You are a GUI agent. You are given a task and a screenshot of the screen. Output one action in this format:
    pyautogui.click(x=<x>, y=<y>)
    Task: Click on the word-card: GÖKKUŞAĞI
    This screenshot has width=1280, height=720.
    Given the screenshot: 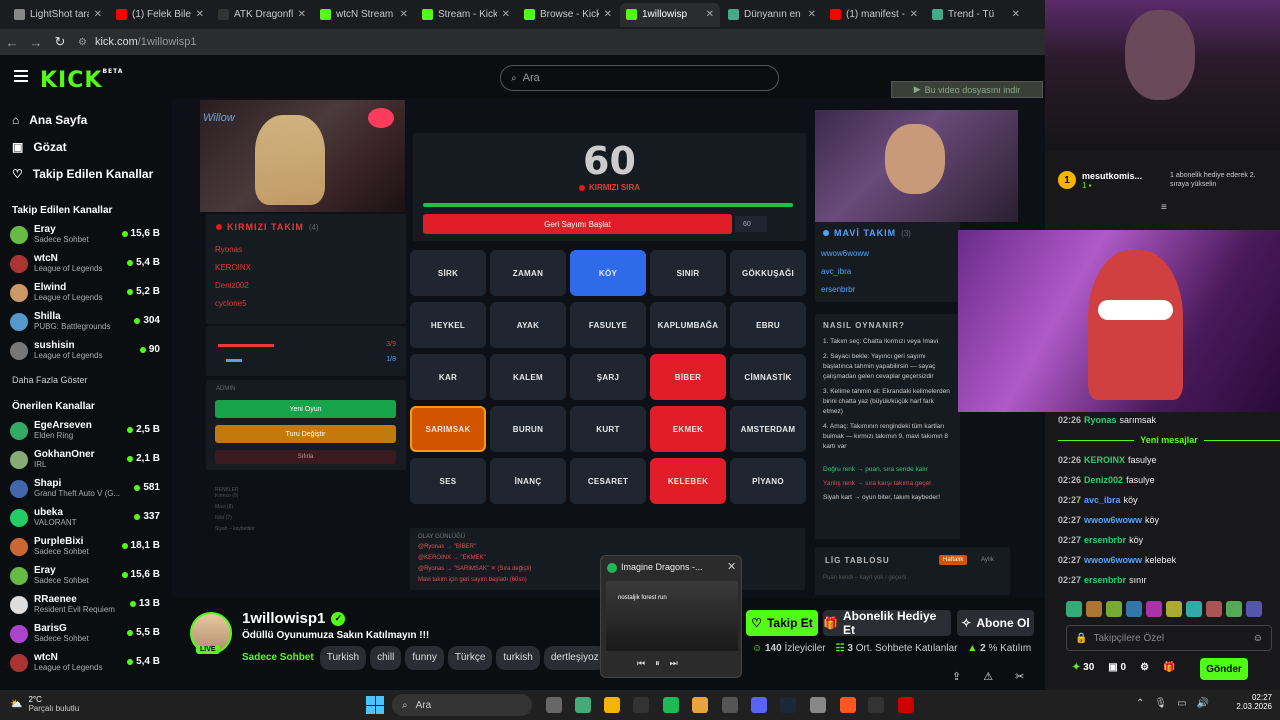 What is the action you would take?
    pyautogui.click(x=768, y=273)
    